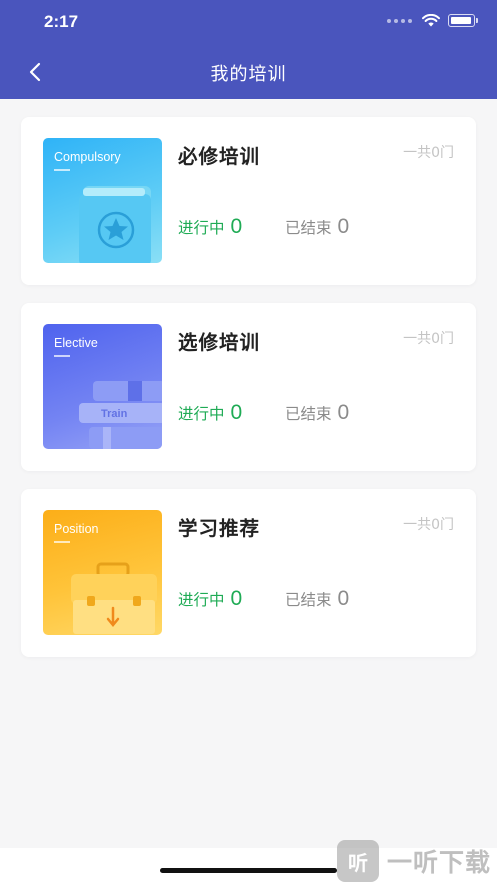  What do you see at coordinates (219, 156) in the screenshot?
I see `card-title: 必修培训` at bounding box center [219, 156].